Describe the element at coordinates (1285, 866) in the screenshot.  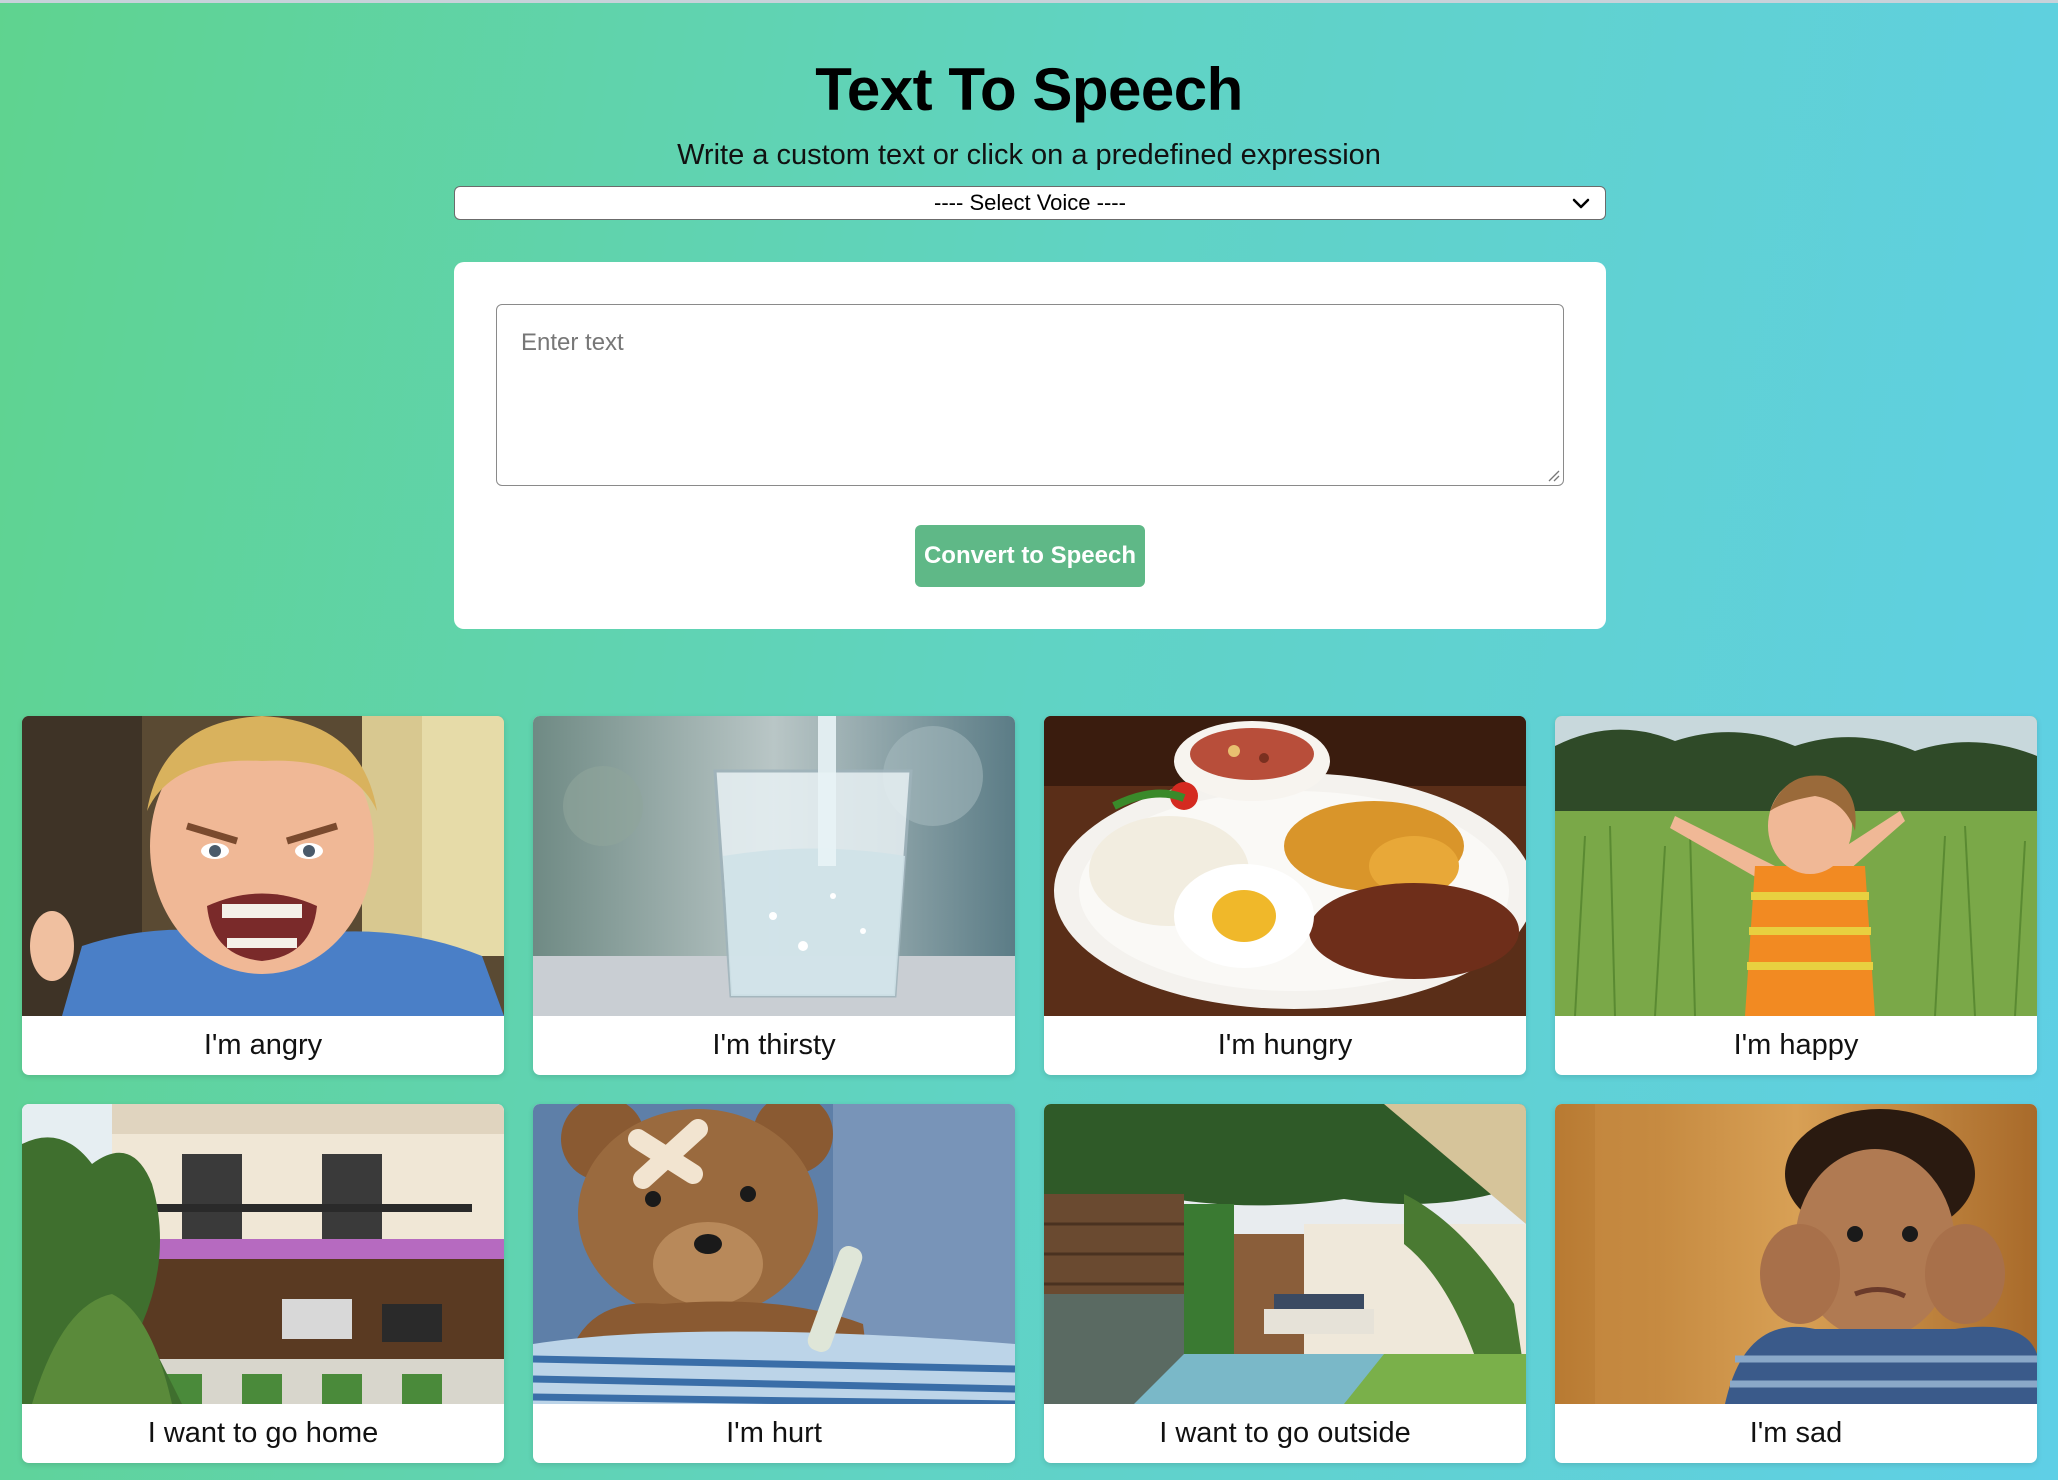
I see `plate-of-food-photo` at that location.